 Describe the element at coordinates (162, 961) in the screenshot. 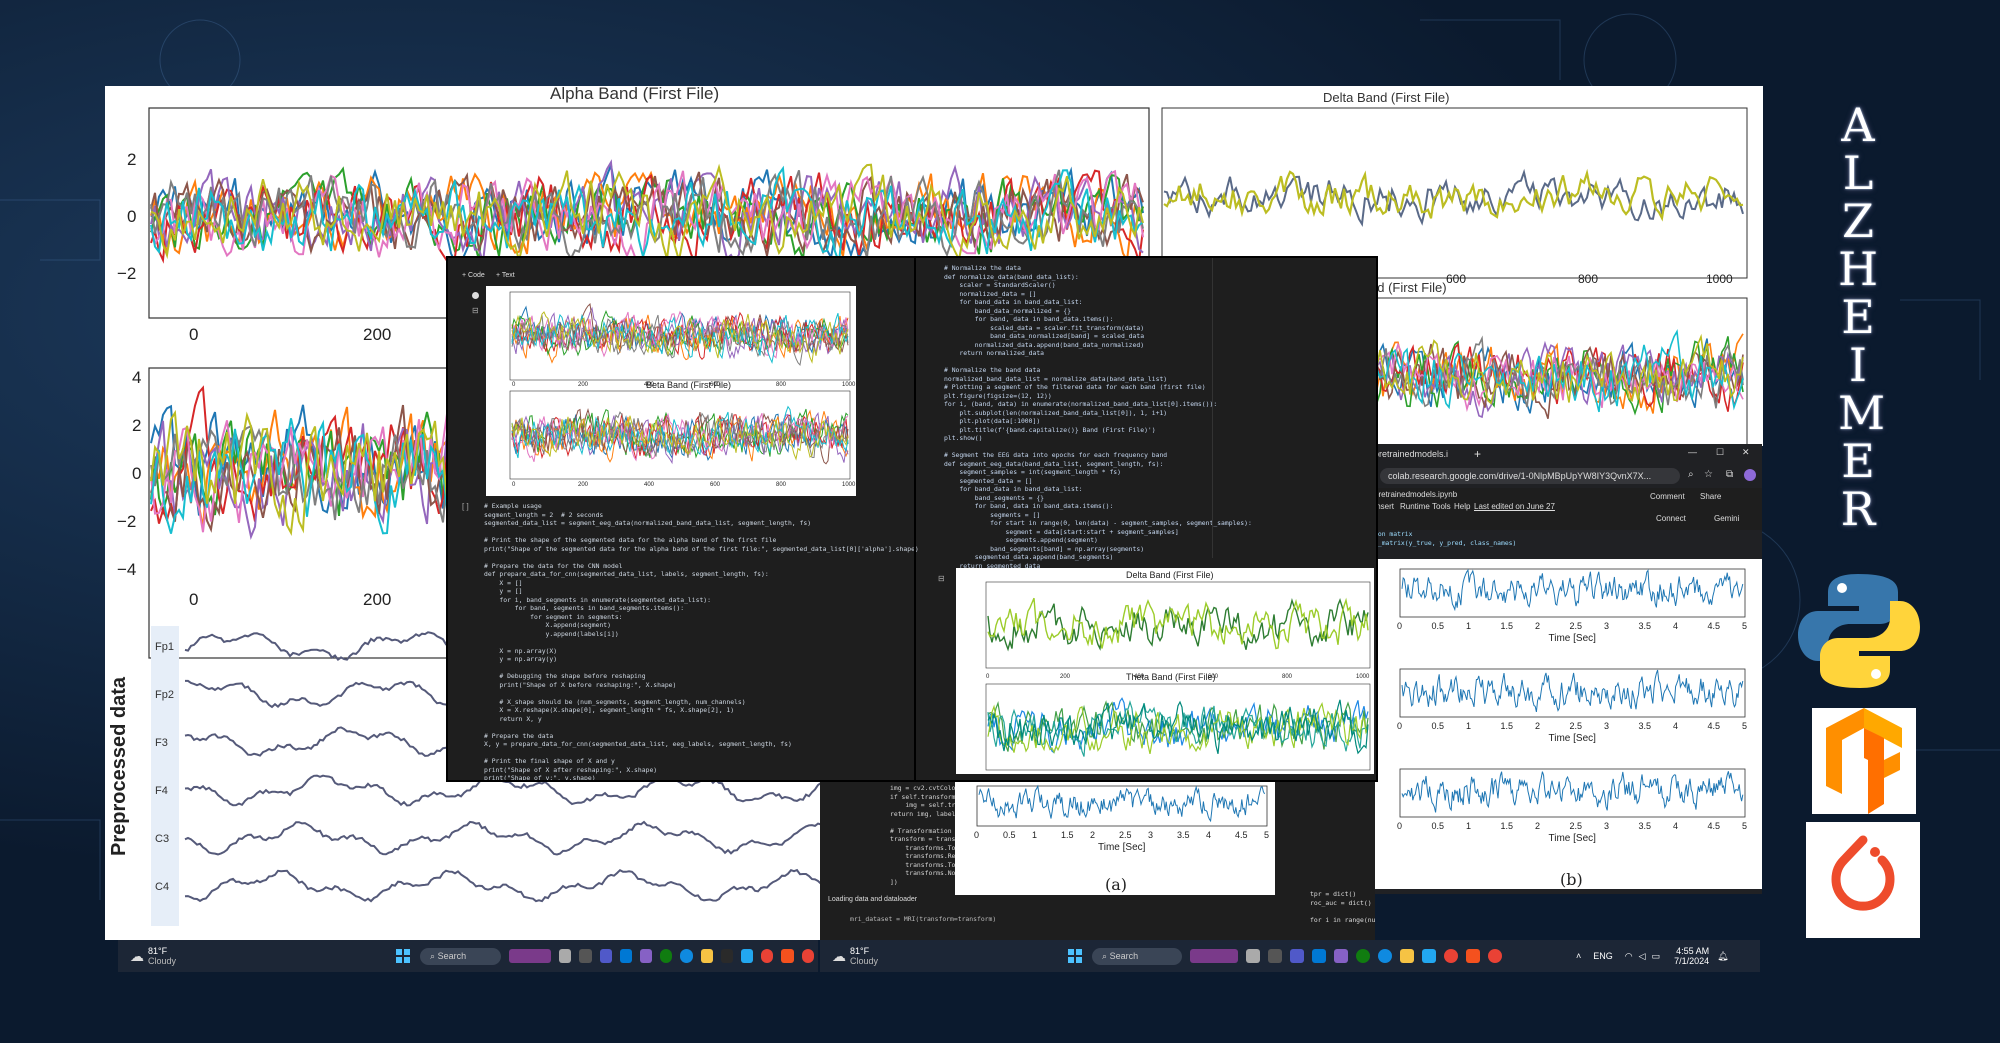

I see `weather-desc: Cloudy` at that location.